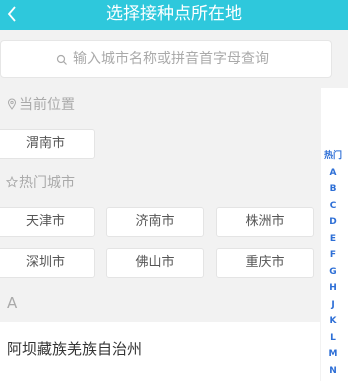 The image size is (348, 381). I want to click on index-item-h: H, so click(333, 288).